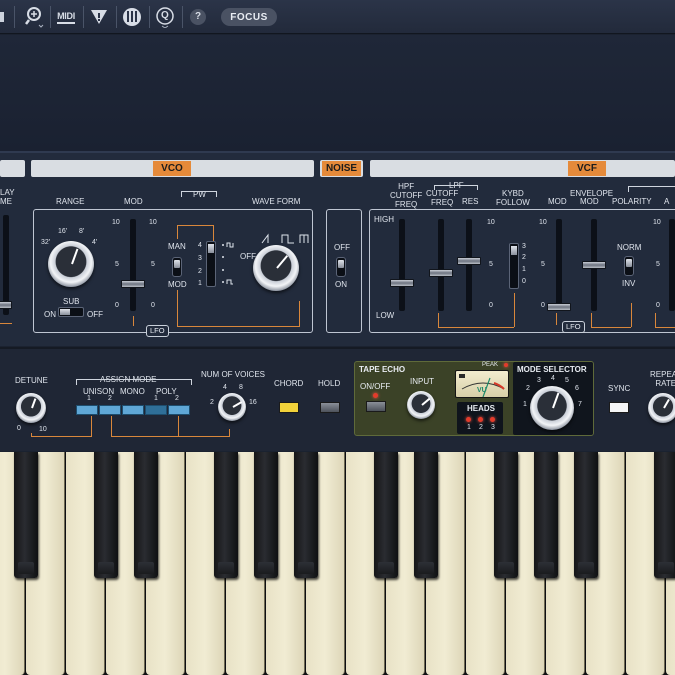  I want to click on funnel-icon, so click(99, 17).